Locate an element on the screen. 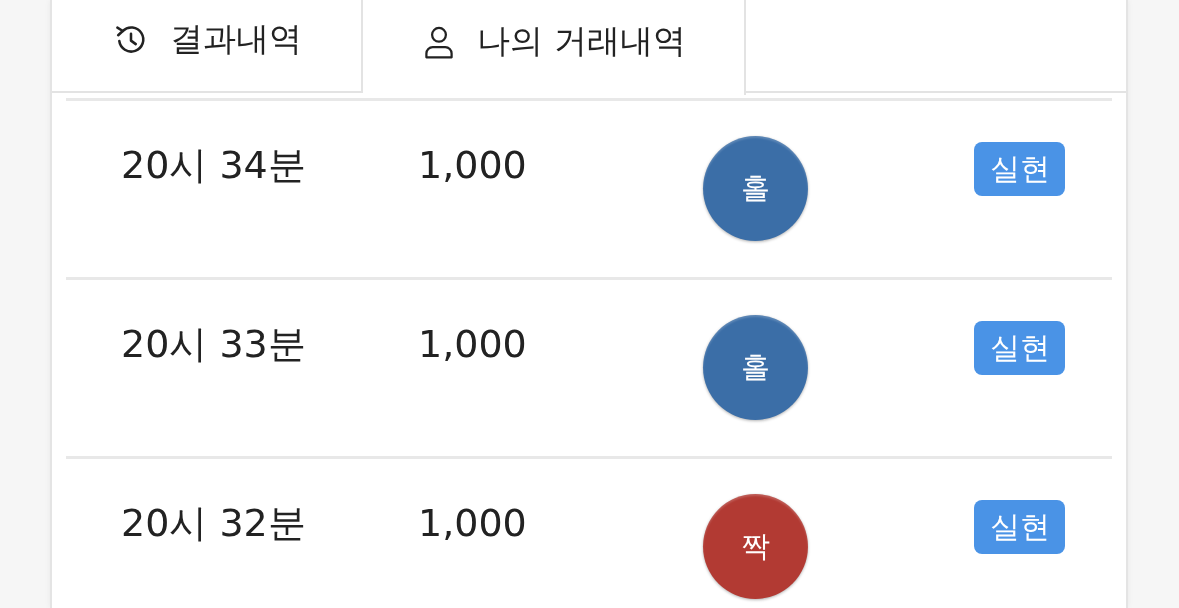  time-text: 20시 34분 is located at coordinates (214, 165).